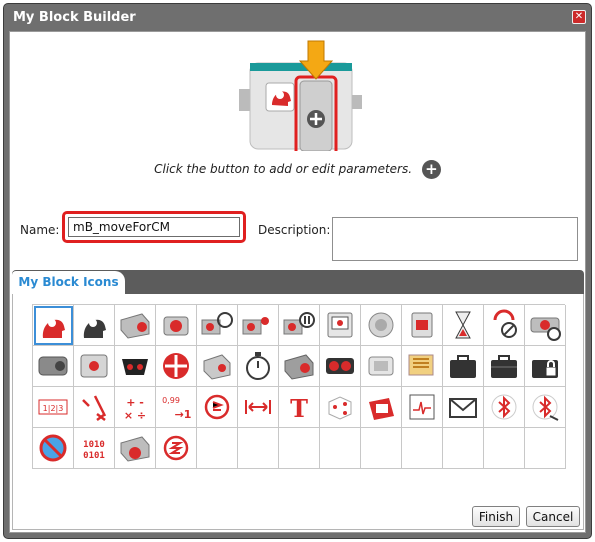  What do you see at coordinates (553, 516) in the screenshot?
I see `cancel-button: Cancel` at bounding box center [553, 516].